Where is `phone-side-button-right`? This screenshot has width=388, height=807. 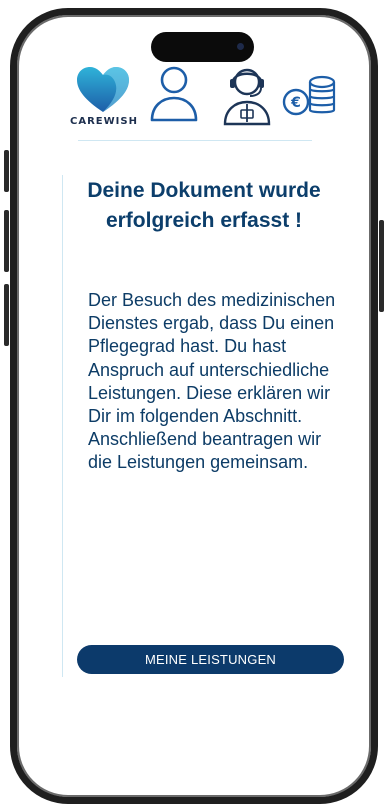 phone-side-button-right is located at coordinates (381, 266).